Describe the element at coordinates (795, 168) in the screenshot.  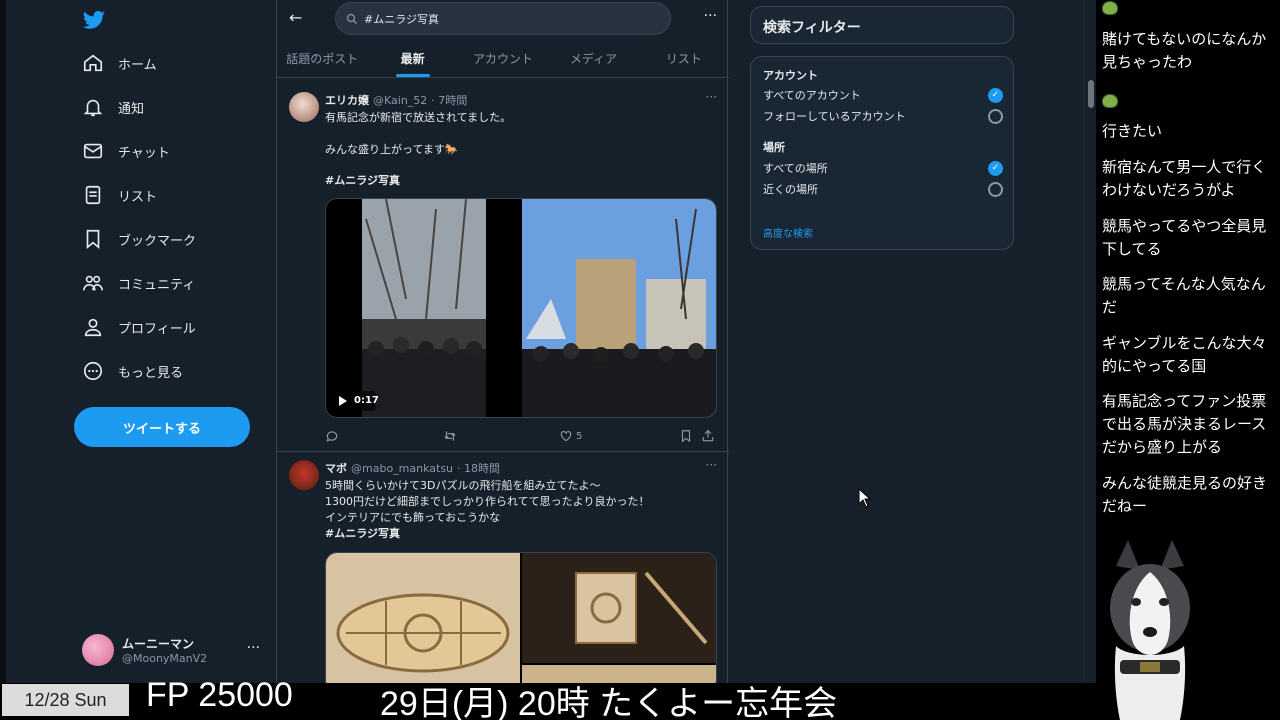
I see `filter-option-label: すべての場所` at that location.